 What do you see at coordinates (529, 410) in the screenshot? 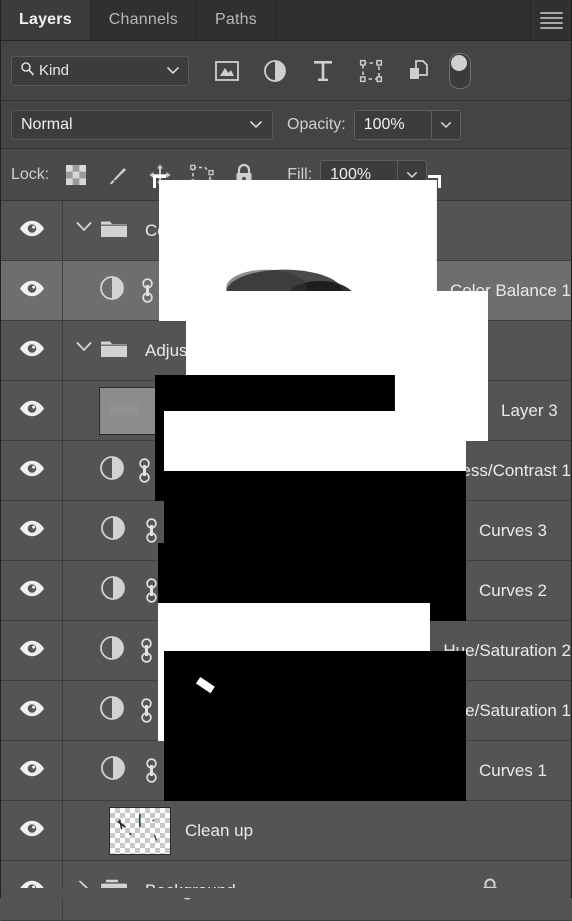
I see `layer-name: Layer 3` at bounding box center [529, 410].